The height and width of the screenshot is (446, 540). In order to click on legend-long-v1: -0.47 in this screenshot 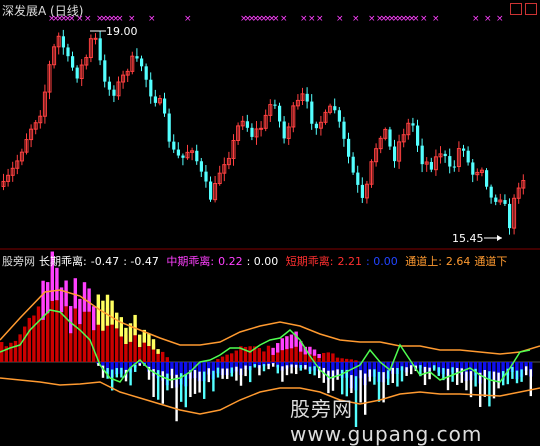, I will do `click(105, 261)`.